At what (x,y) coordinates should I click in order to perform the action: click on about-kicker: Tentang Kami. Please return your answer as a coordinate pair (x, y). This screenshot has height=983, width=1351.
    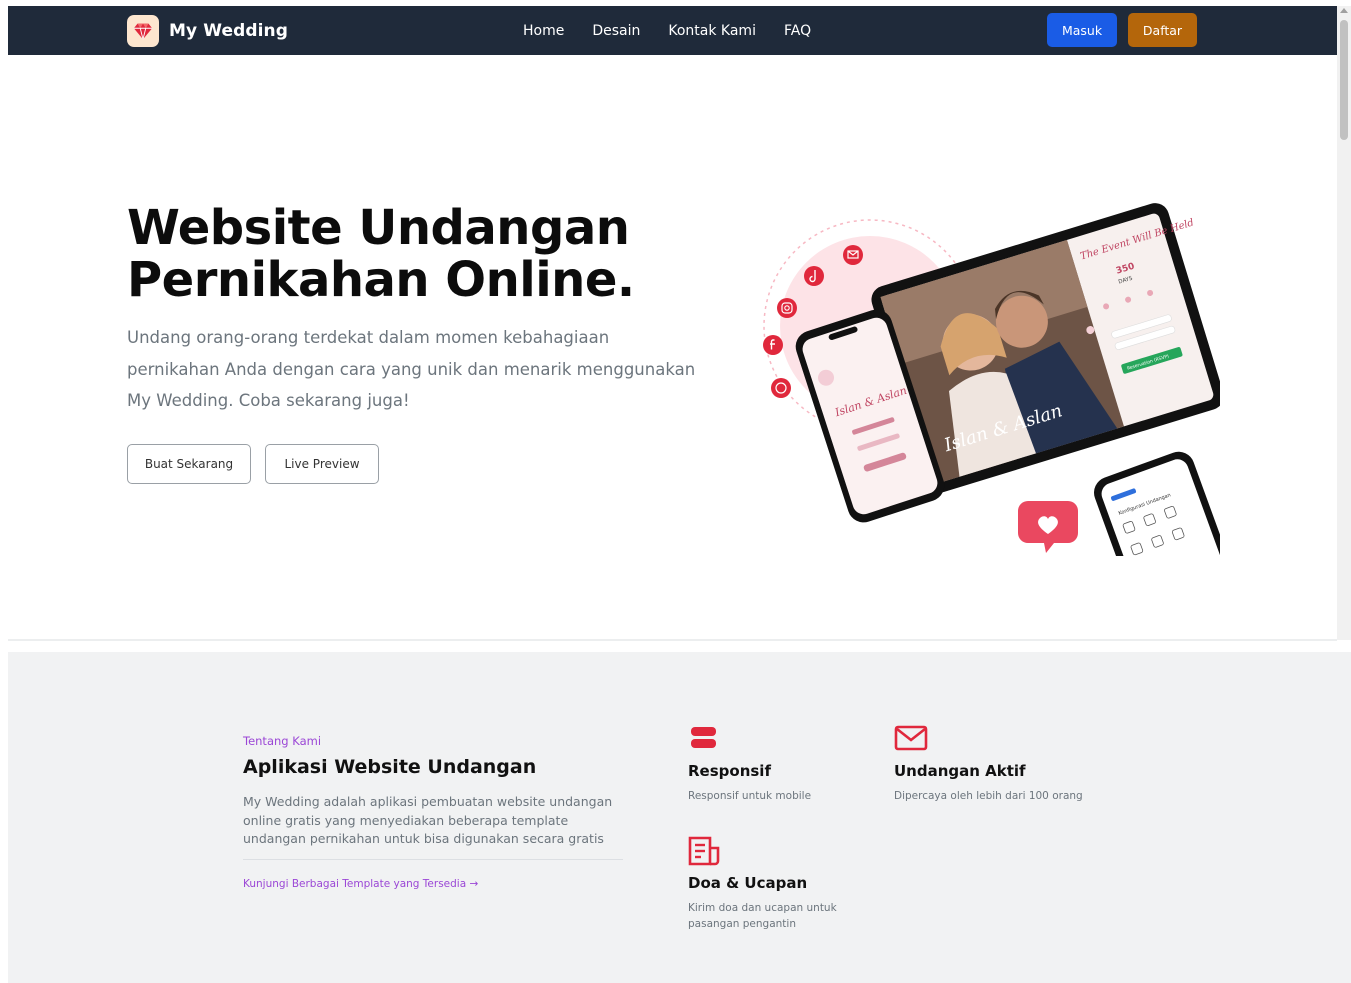
    Looking at the image, I should click on (282, 741).